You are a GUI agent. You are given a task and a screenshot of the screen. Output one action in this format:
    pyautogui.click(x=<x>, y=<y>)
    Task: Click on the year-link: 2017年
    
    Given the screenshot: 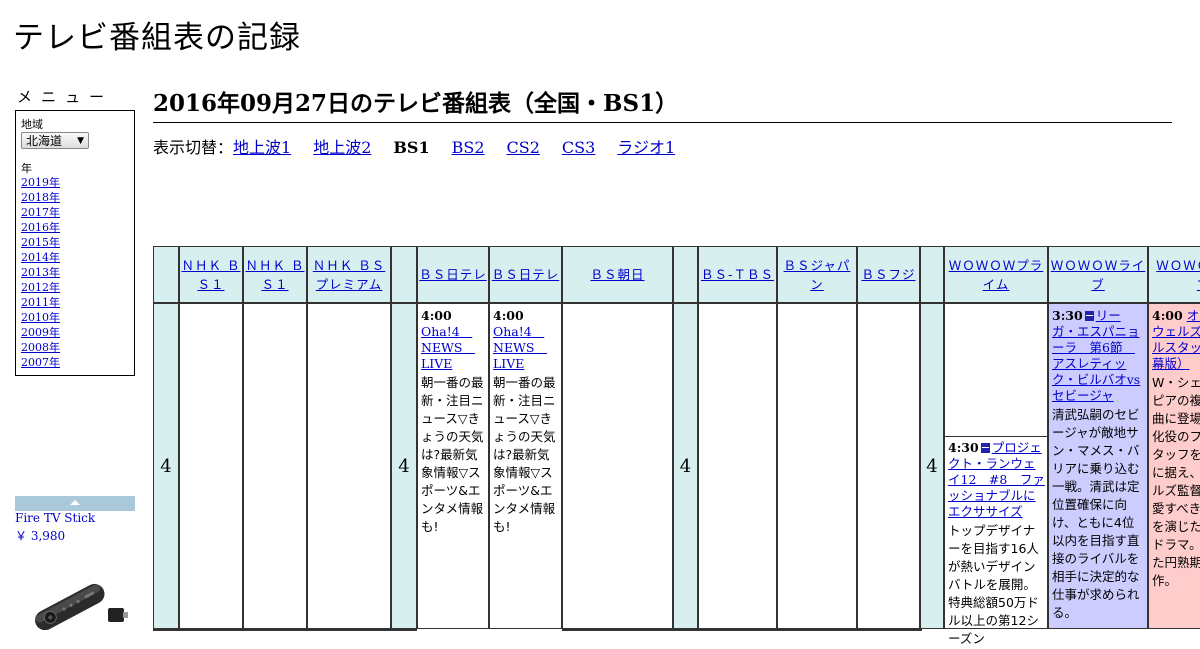 What is the action you would take?
    pyautogui.click(x=40, y=212)
    